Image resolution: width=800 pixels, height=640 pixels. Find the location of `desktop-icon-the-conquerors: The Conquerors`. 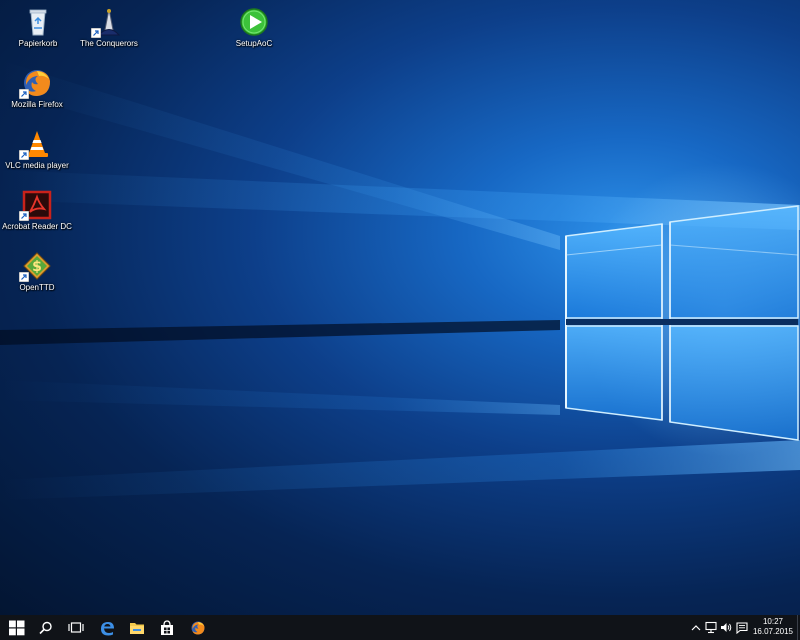

desktop-icon-the-conquerors: The Conquerors is located at coordinates (109, 30).